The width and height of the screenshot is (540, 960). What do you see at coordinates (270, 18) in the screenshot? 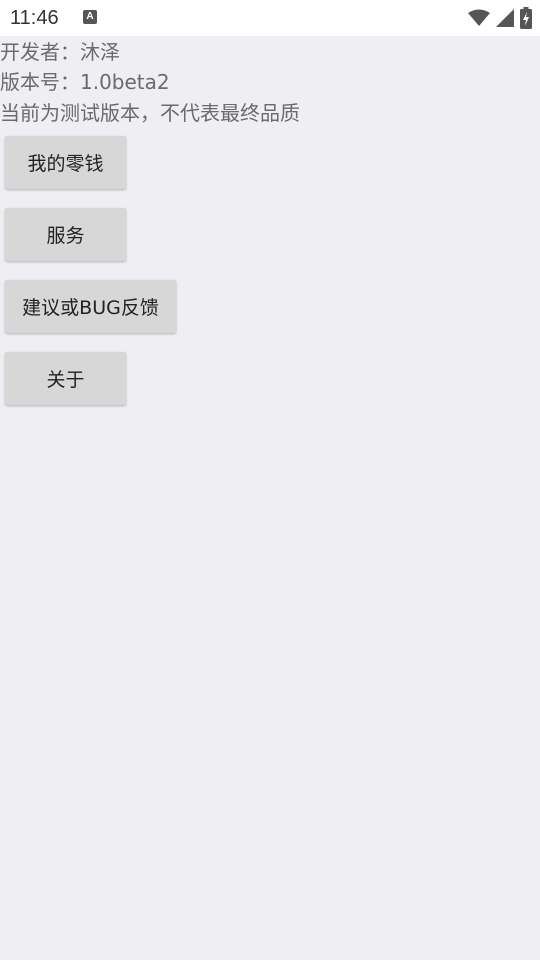
I see `status-bar: 11:46 A` at bounding box center [270, 18].